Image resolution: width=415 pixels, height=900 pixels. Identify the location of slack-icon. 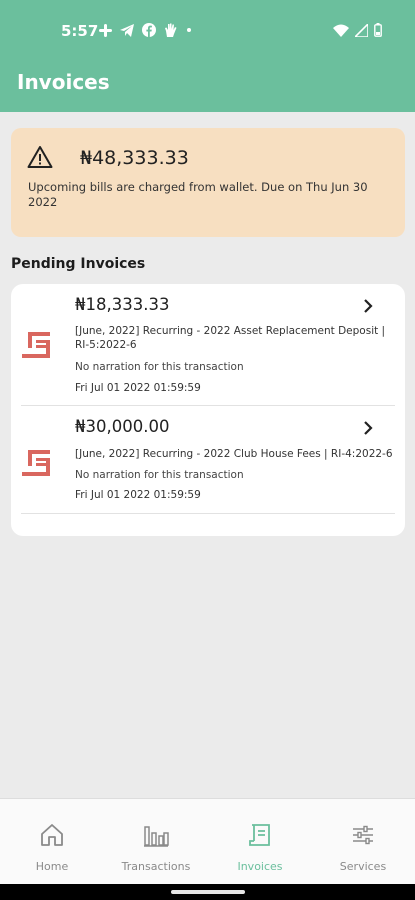
(105, 30).